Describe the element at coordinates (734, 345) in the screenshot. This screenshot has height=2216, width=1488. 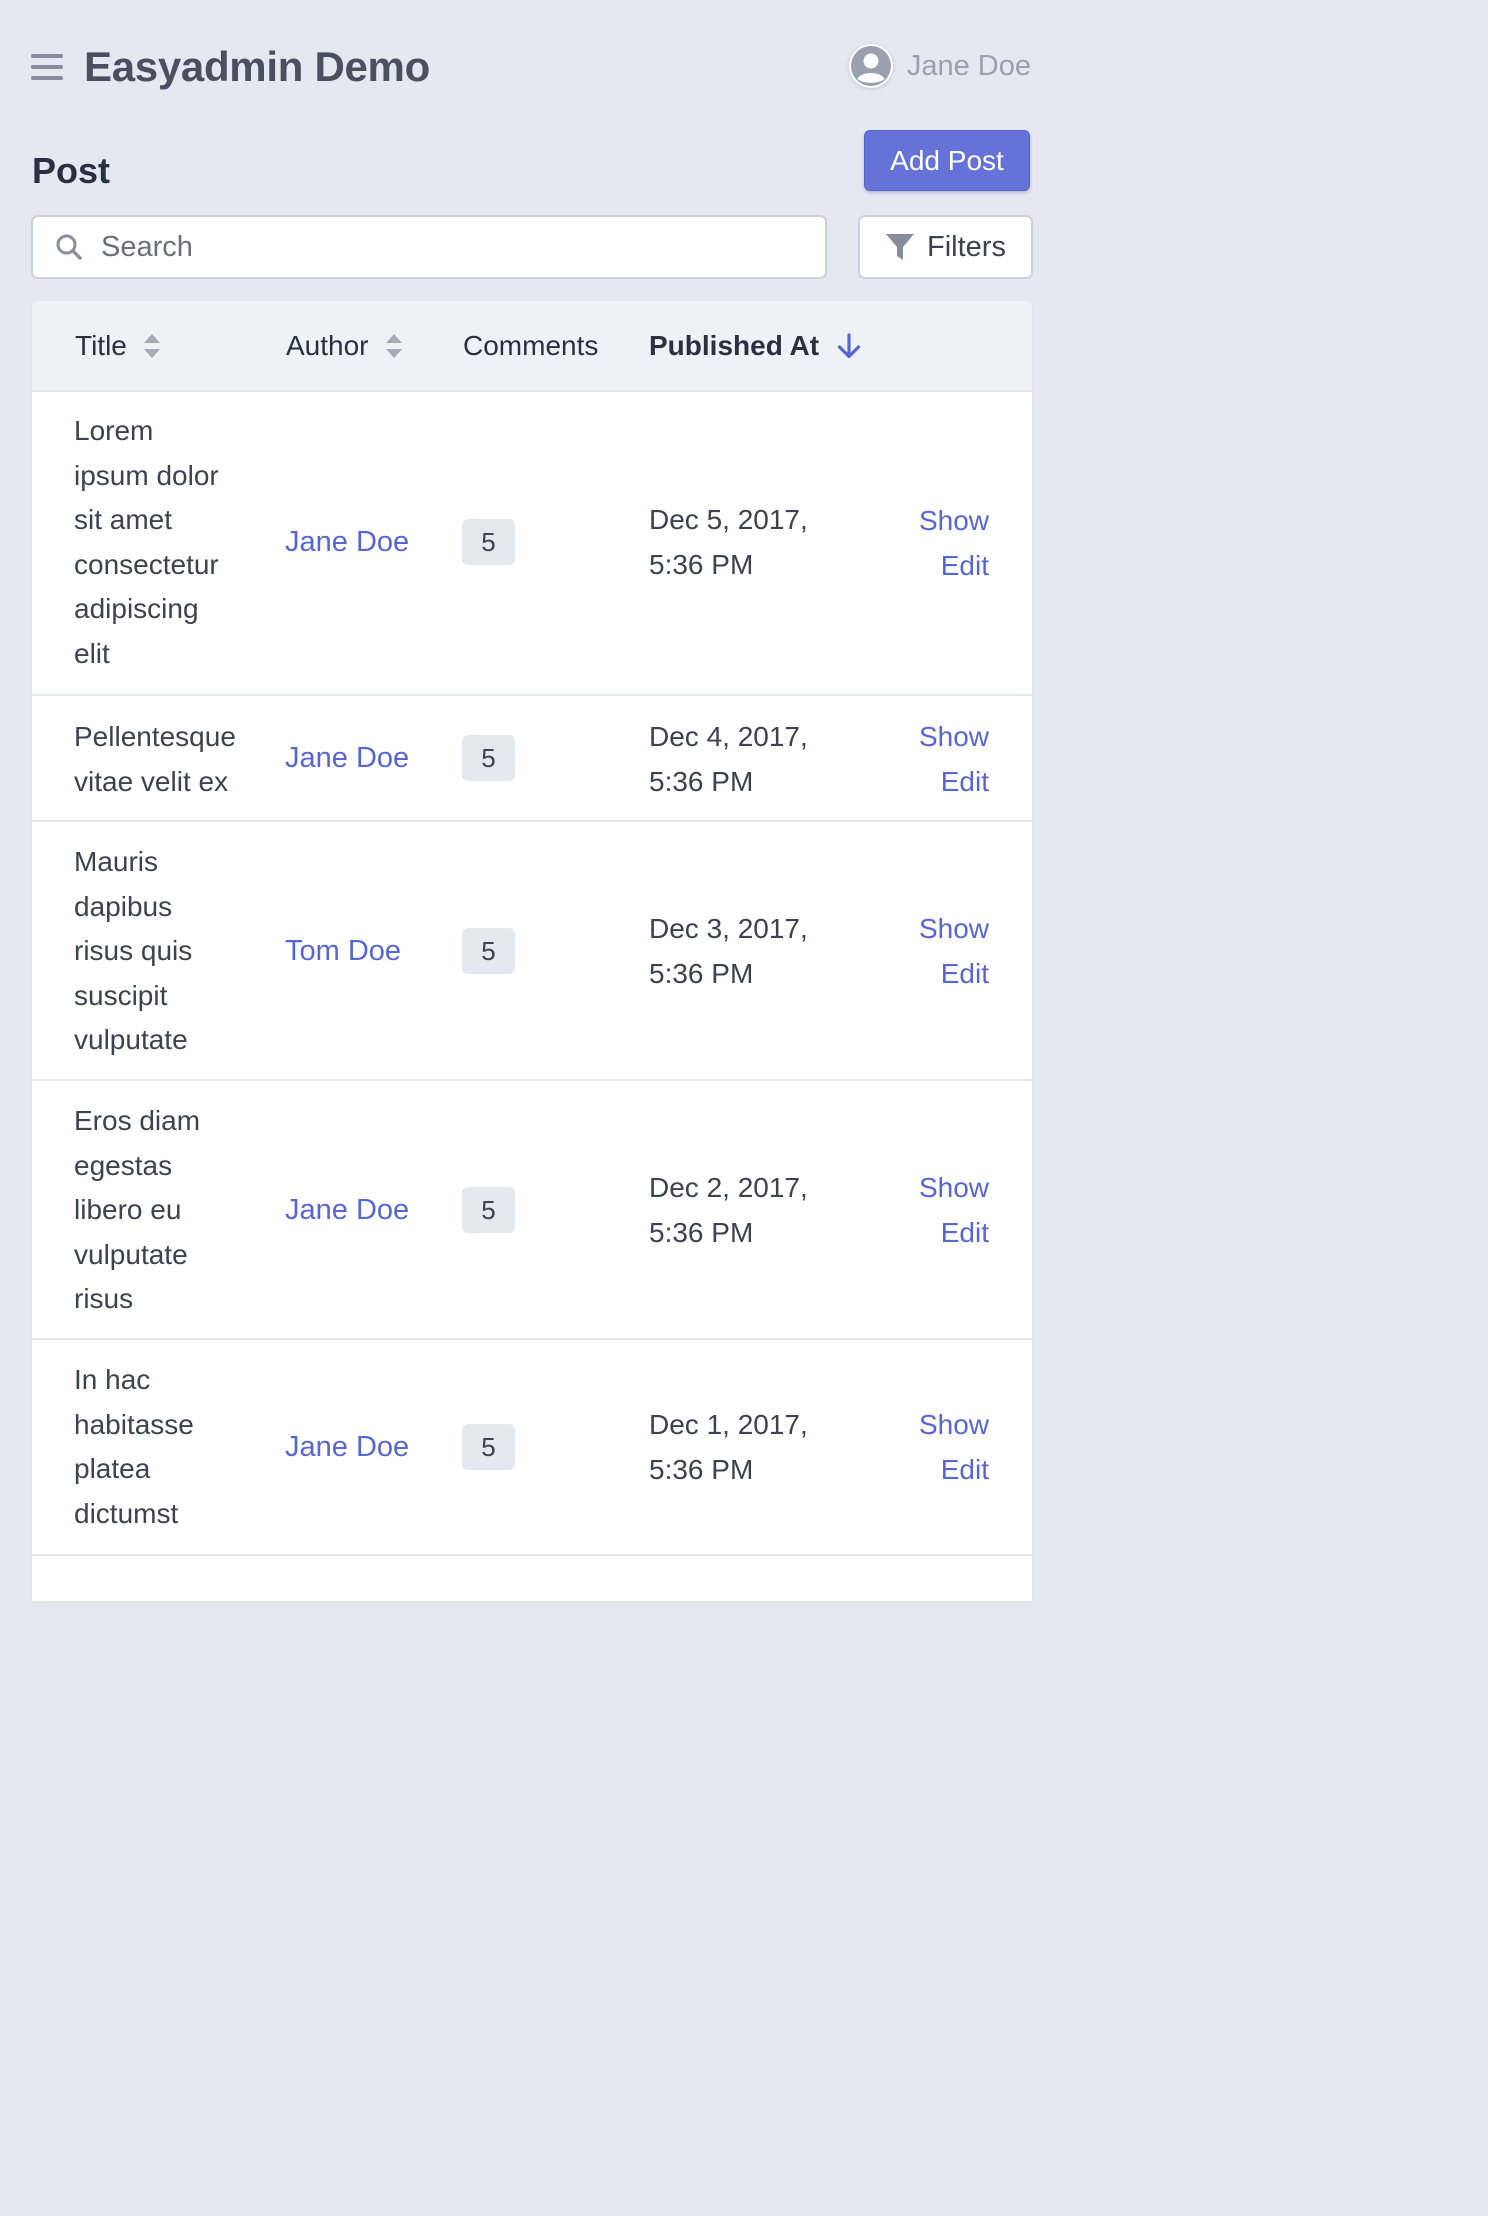
I see `column-label: Published At` at that location.